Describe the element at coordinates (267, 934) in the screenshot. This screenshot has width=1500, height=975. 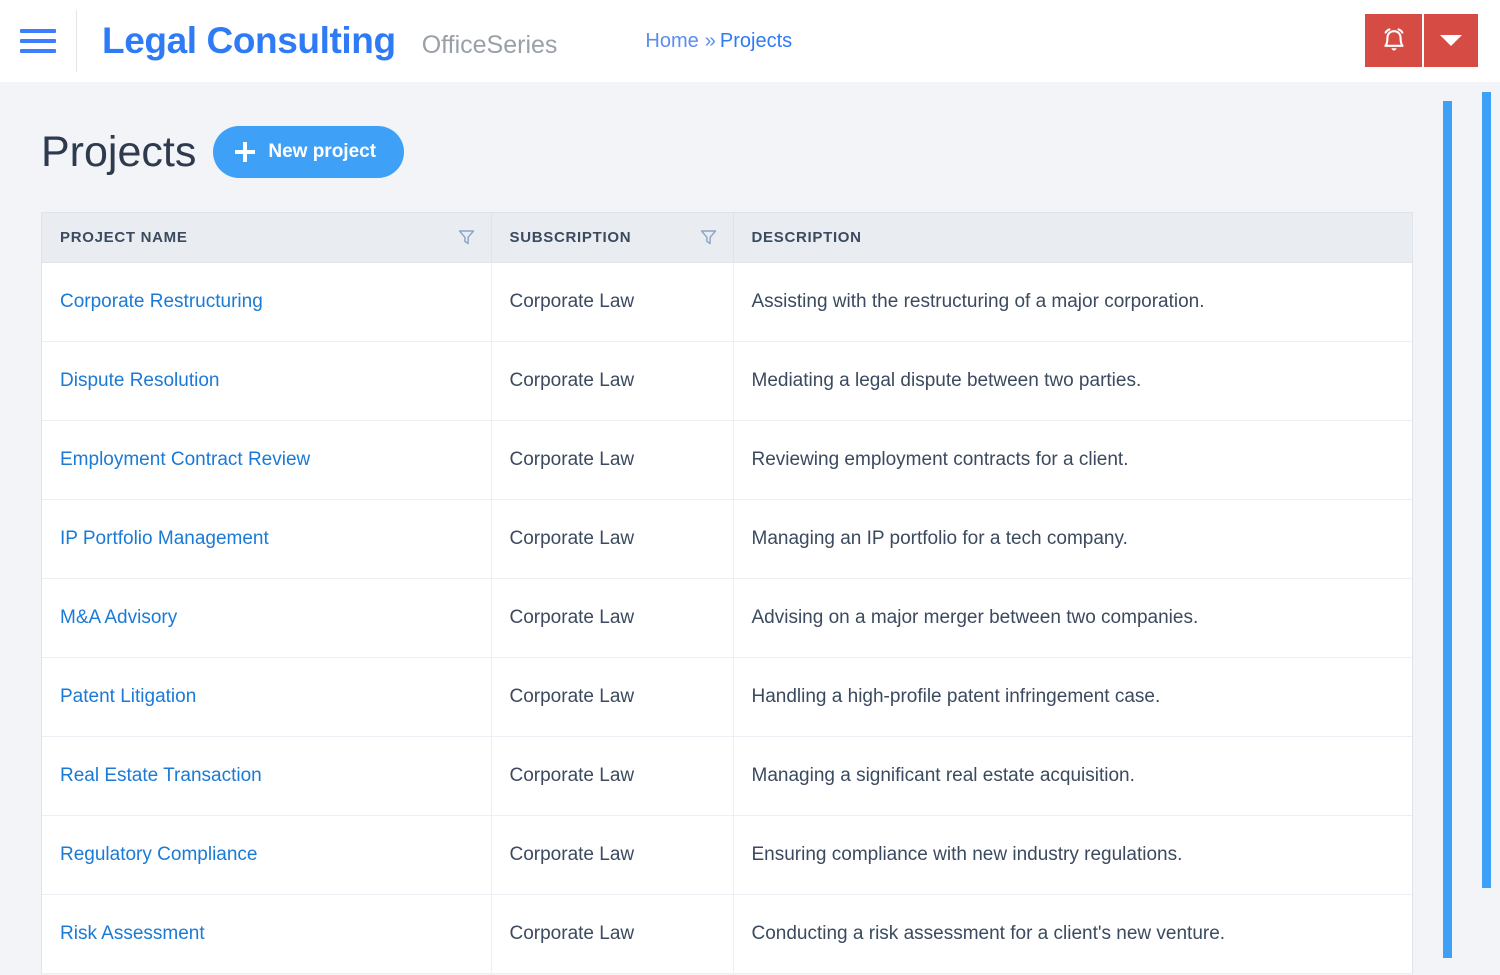
I see `cell-project-name: Risk Assessment` at that location.